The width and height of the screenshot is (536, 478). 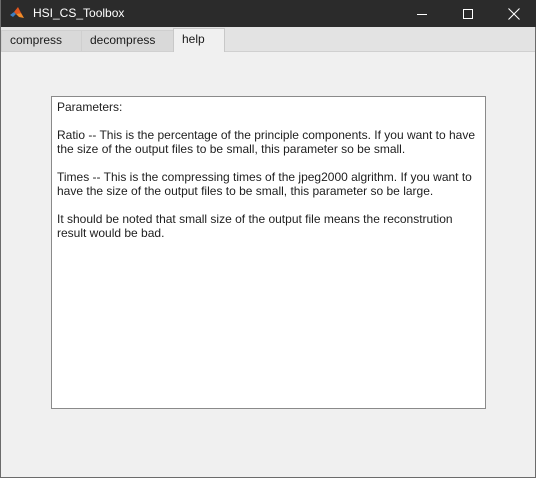 What do you see at coordinates (41, 40) in the screenshot?
I see `tab-compress: compress` at bounding box center [41, 40].